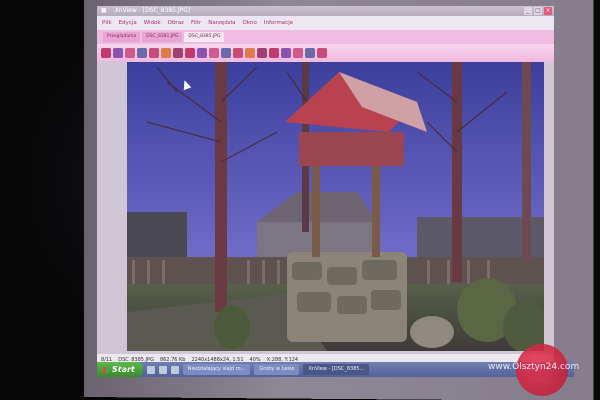 This screenshot has height=400, width=600. What do you see at coordinates (221, 23) in the screenshot?
I see `menu-item-tools: Narzędzia` at bounding box center [221, 23].